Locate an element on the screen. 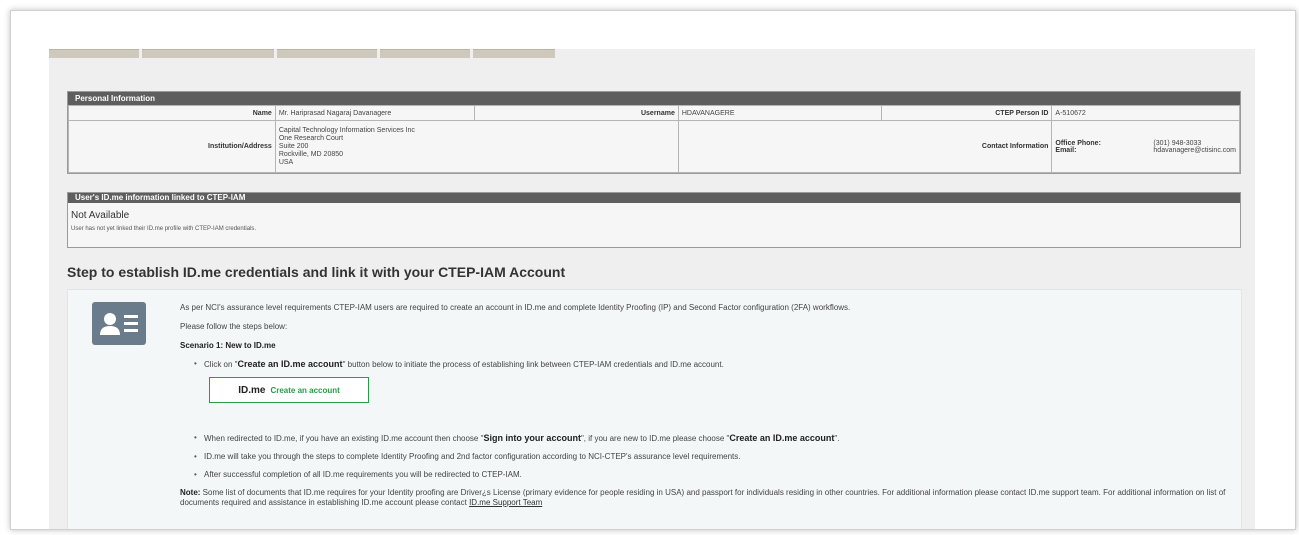 The image size is (1299, 535). follow-text: Please follow the steps below: is located at coordinates (234, 326).